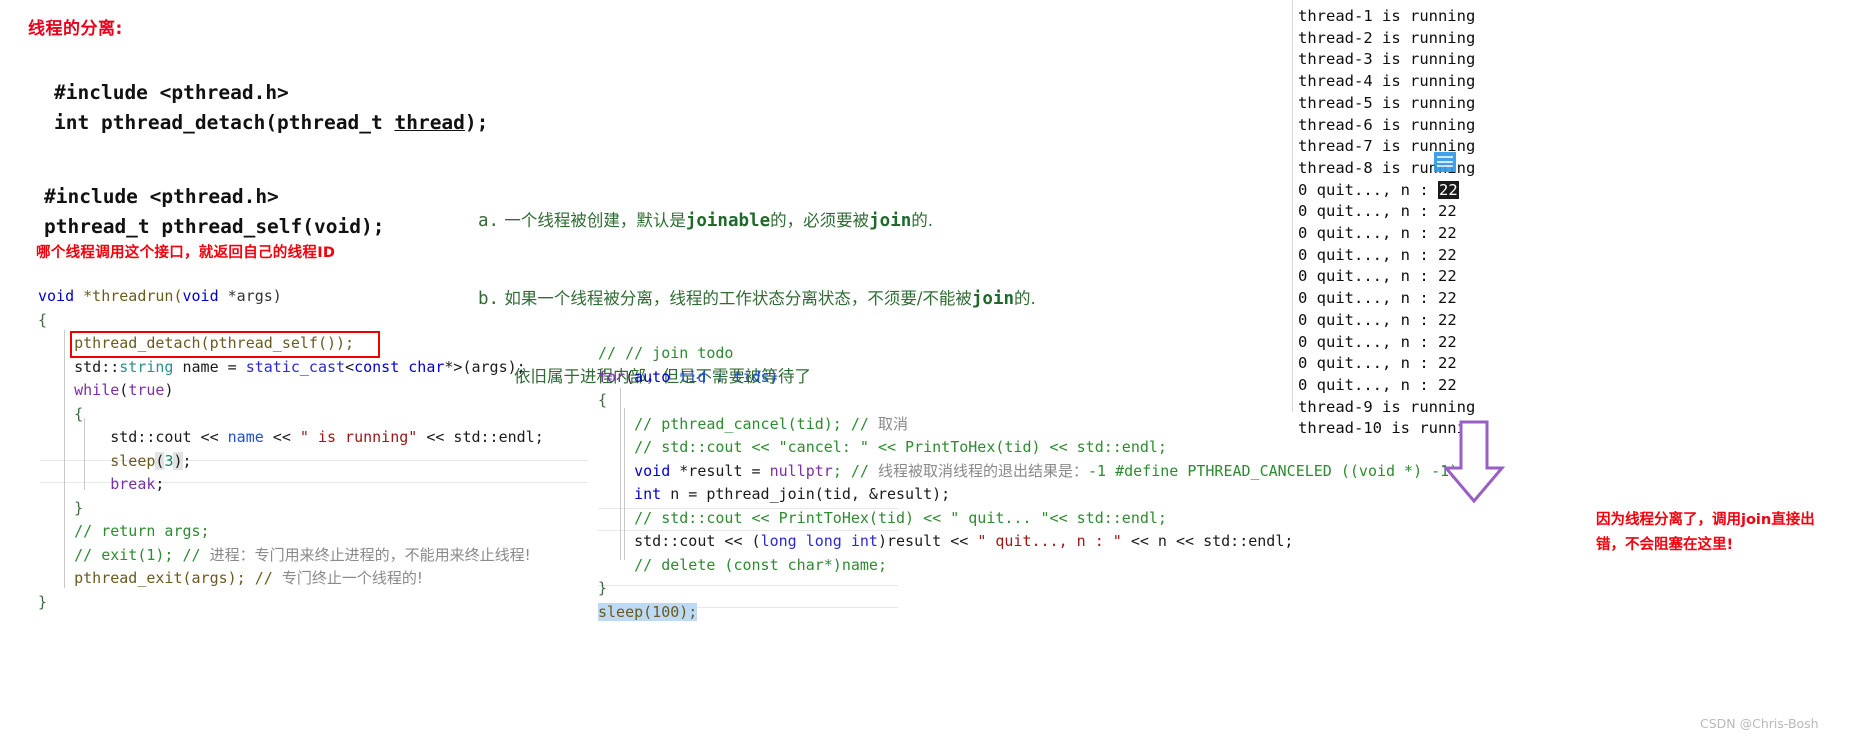  I want to click on code-right-r7-rest: n = pthread_join(tid, &result);, so click(806, 494).